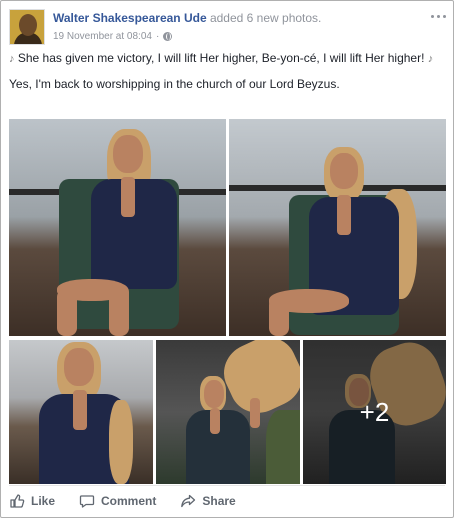  What do you see at coordinates (43, 501) in the screenshot?
I see `like-label: Like` at bounding box center [43, 501].